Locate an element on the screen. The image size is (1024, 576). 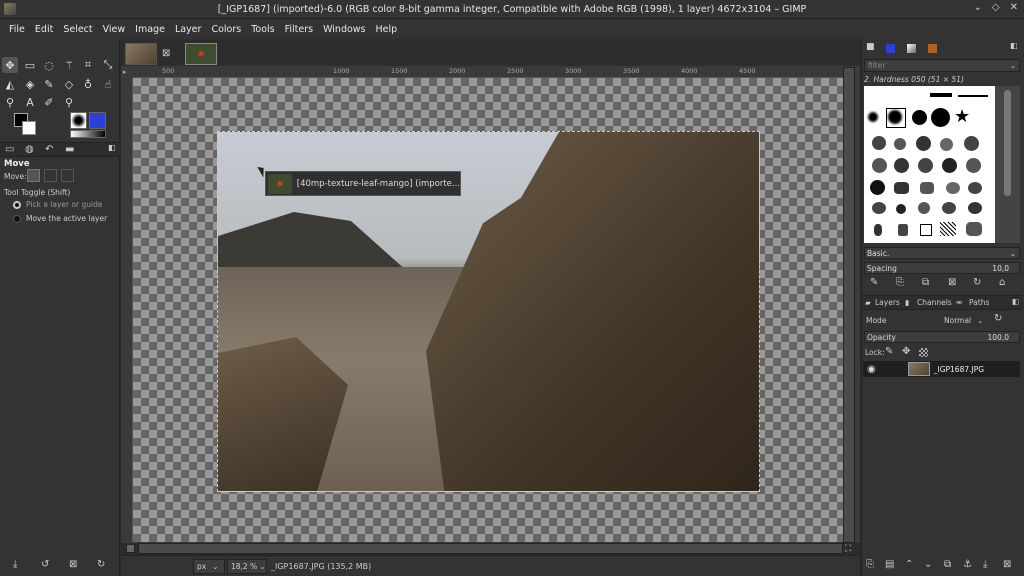
move-tool-icon: ✥ is located at coordinates (10, 65).